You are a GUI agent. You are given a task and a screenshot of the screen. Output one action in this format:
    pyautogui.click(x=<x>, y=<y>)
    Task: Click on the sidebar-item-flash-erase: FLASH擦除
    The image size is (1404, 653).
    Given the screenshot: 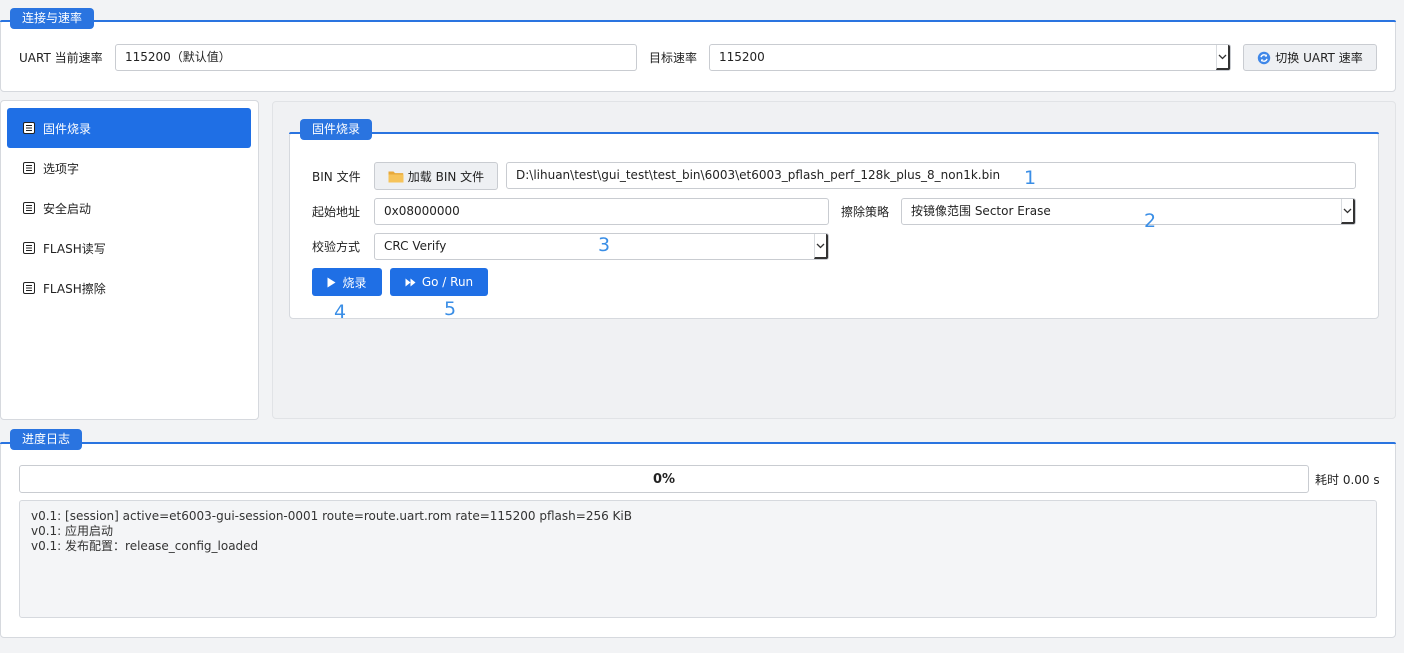 What is the action you would take?
    pyautogui.click(x=129, y=288)
    